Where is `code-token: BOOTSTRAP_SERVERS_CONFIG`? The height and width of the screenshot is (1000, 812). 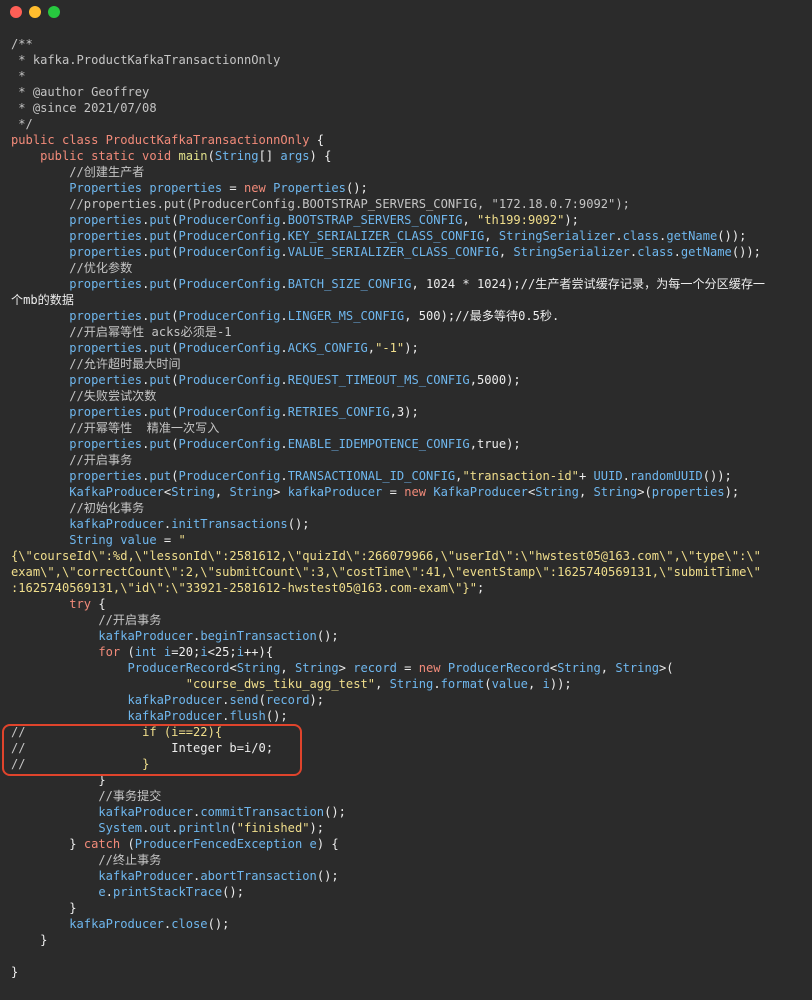
code-token: BOOTSTRAP_SERVERS_CONFIG is located at coordinates (375, 220).